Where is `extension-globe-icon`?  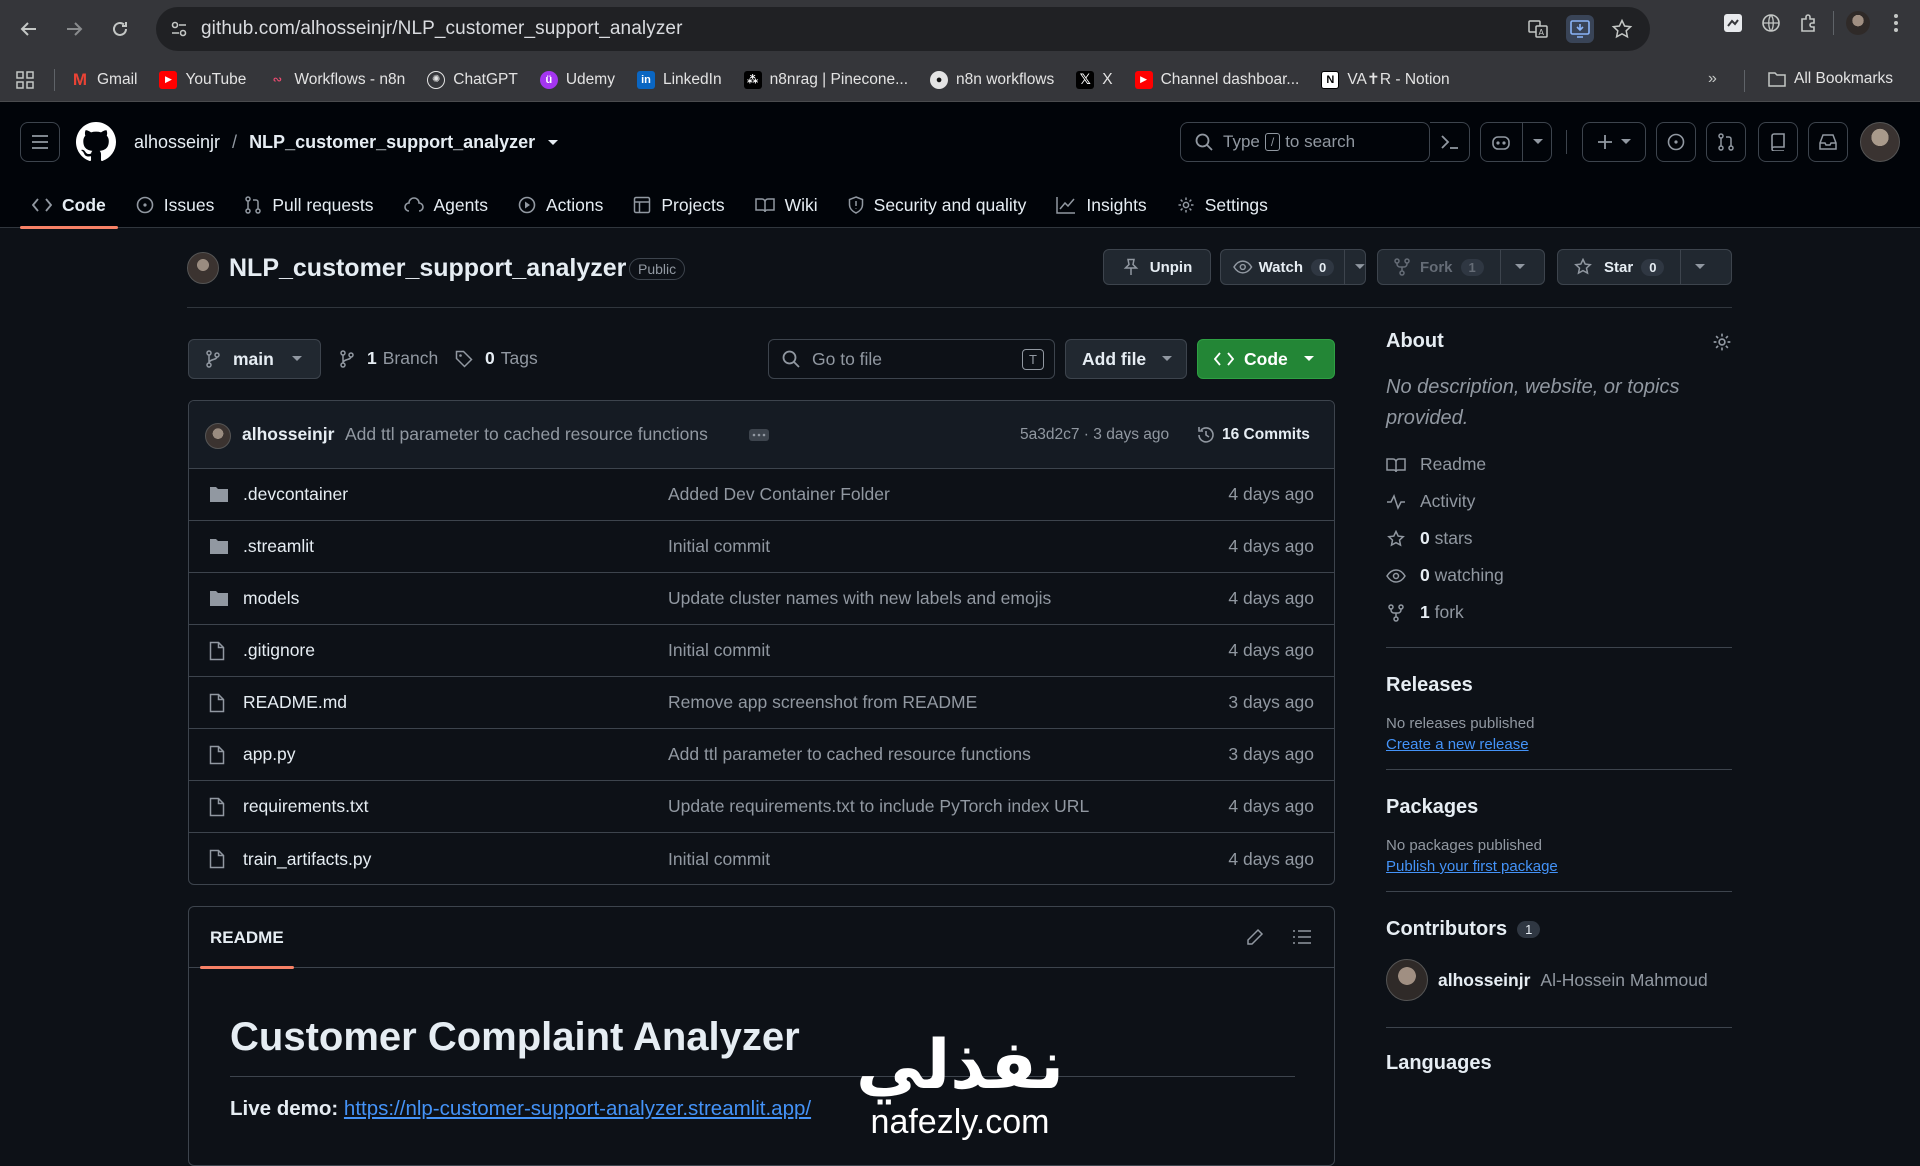
extension-globe-icon is located at coordinates (1771, 23).